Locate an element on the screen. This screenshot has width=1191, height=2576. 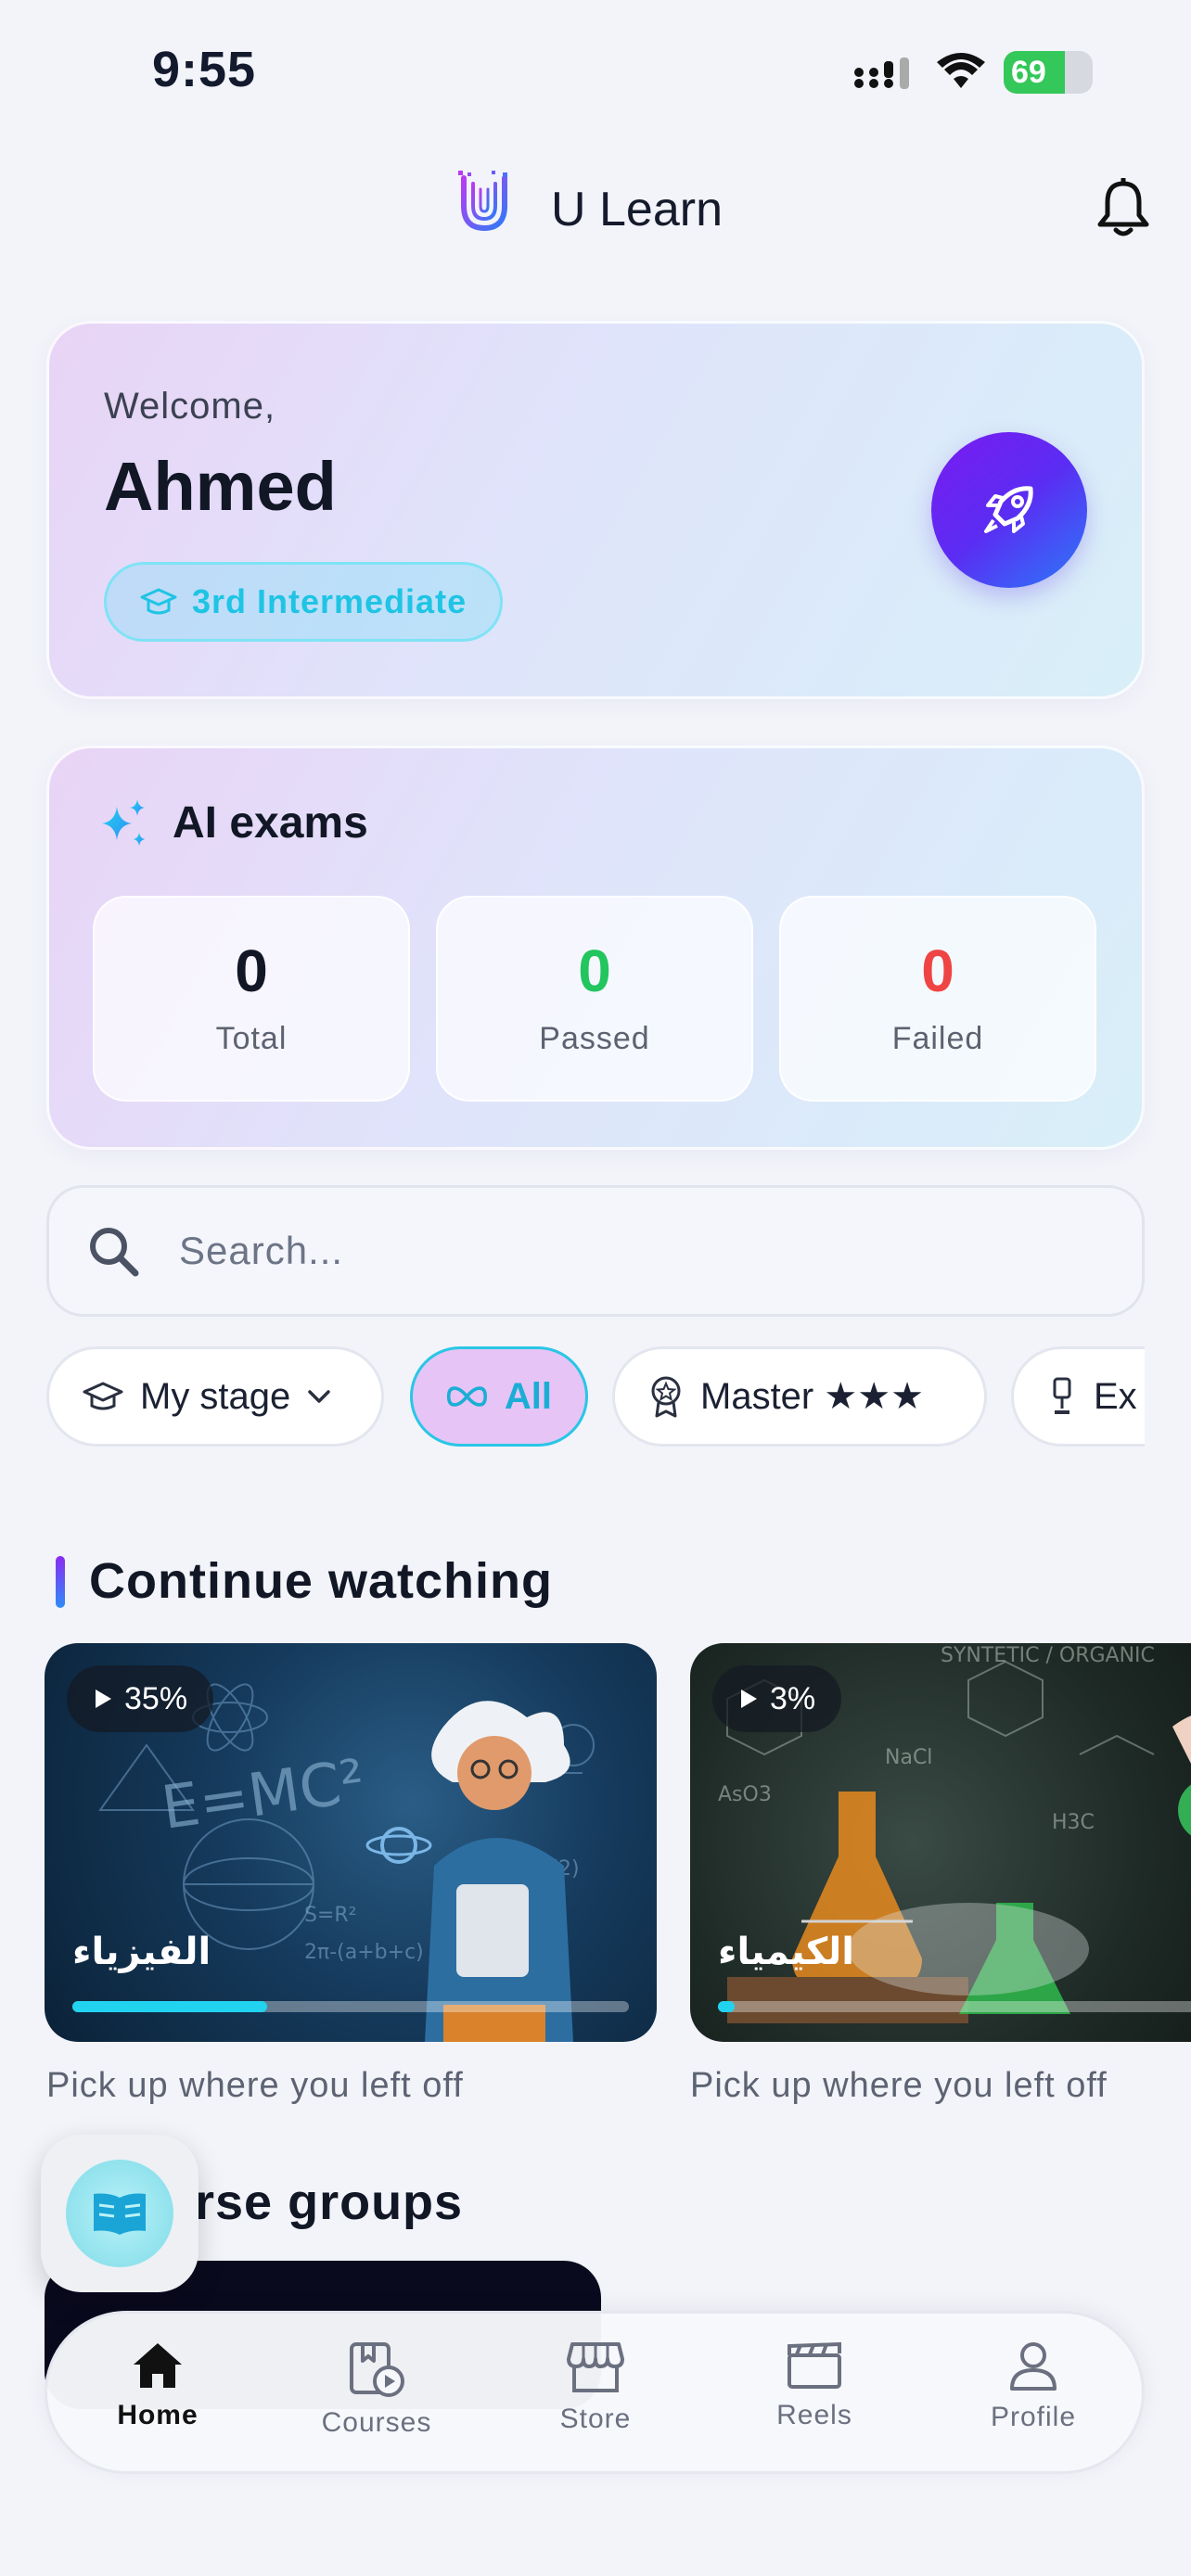
chip-all: All is located at coordinates (499, 1397).